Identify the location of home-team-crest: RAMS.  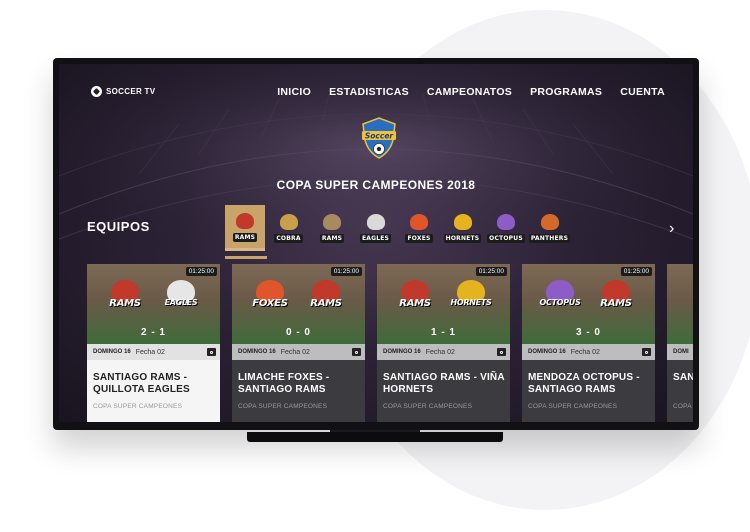
(125, 298).